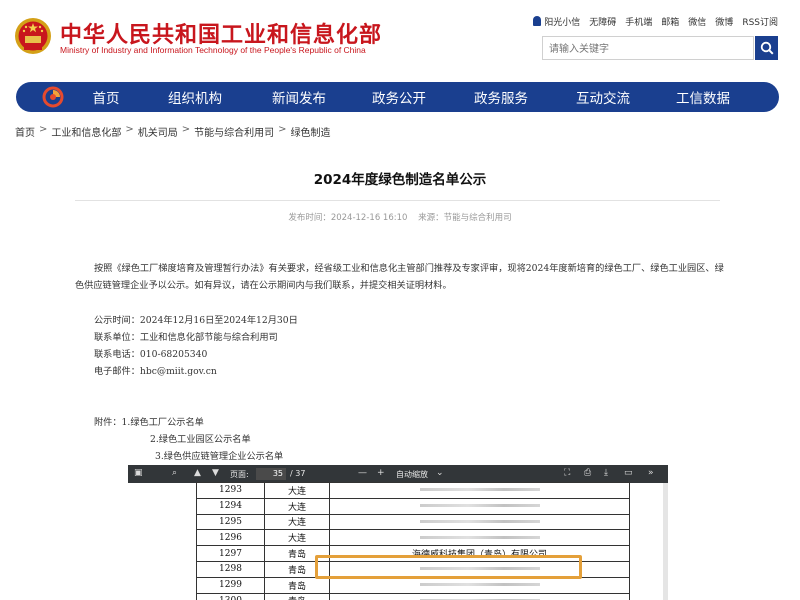  Describe the element at coordinates (567, 473) in the screenshot. I see `fullscreen-icon: ⛶` at that location.